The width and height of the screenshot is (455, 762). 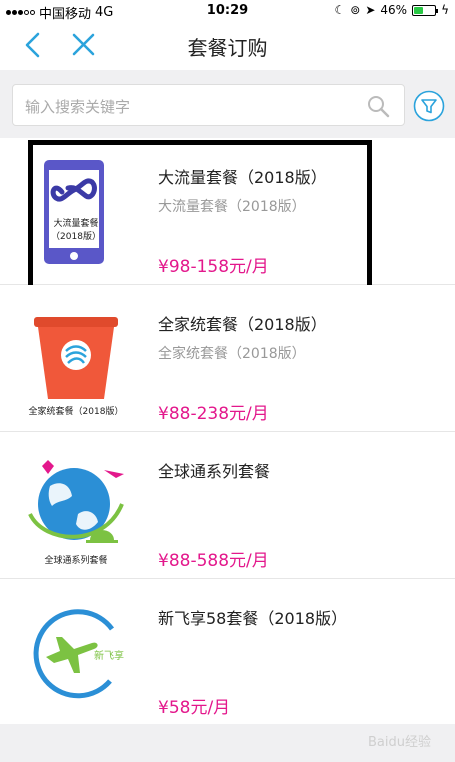 What do you see at coordinates (76, 358) in the screenshot?
I see `cup-logo-icon` at bounding box center [76, 358].